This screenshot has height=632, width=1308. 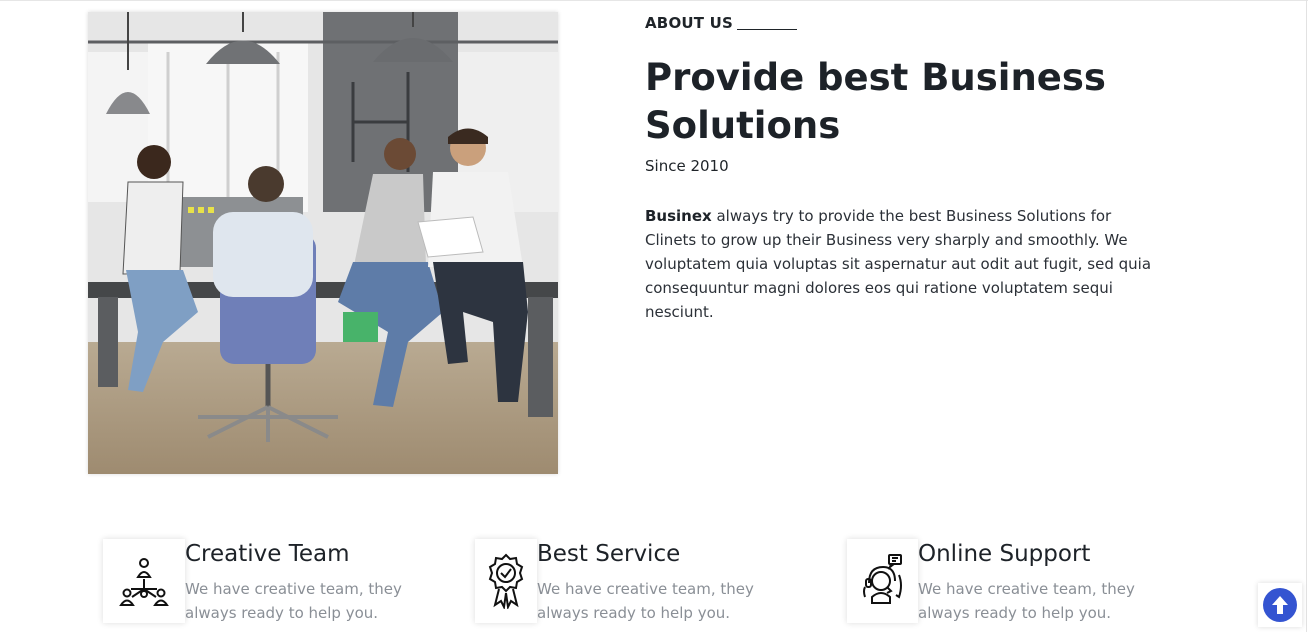 I want to click on scroll-to-top-button, so click(x=1280, y=605).